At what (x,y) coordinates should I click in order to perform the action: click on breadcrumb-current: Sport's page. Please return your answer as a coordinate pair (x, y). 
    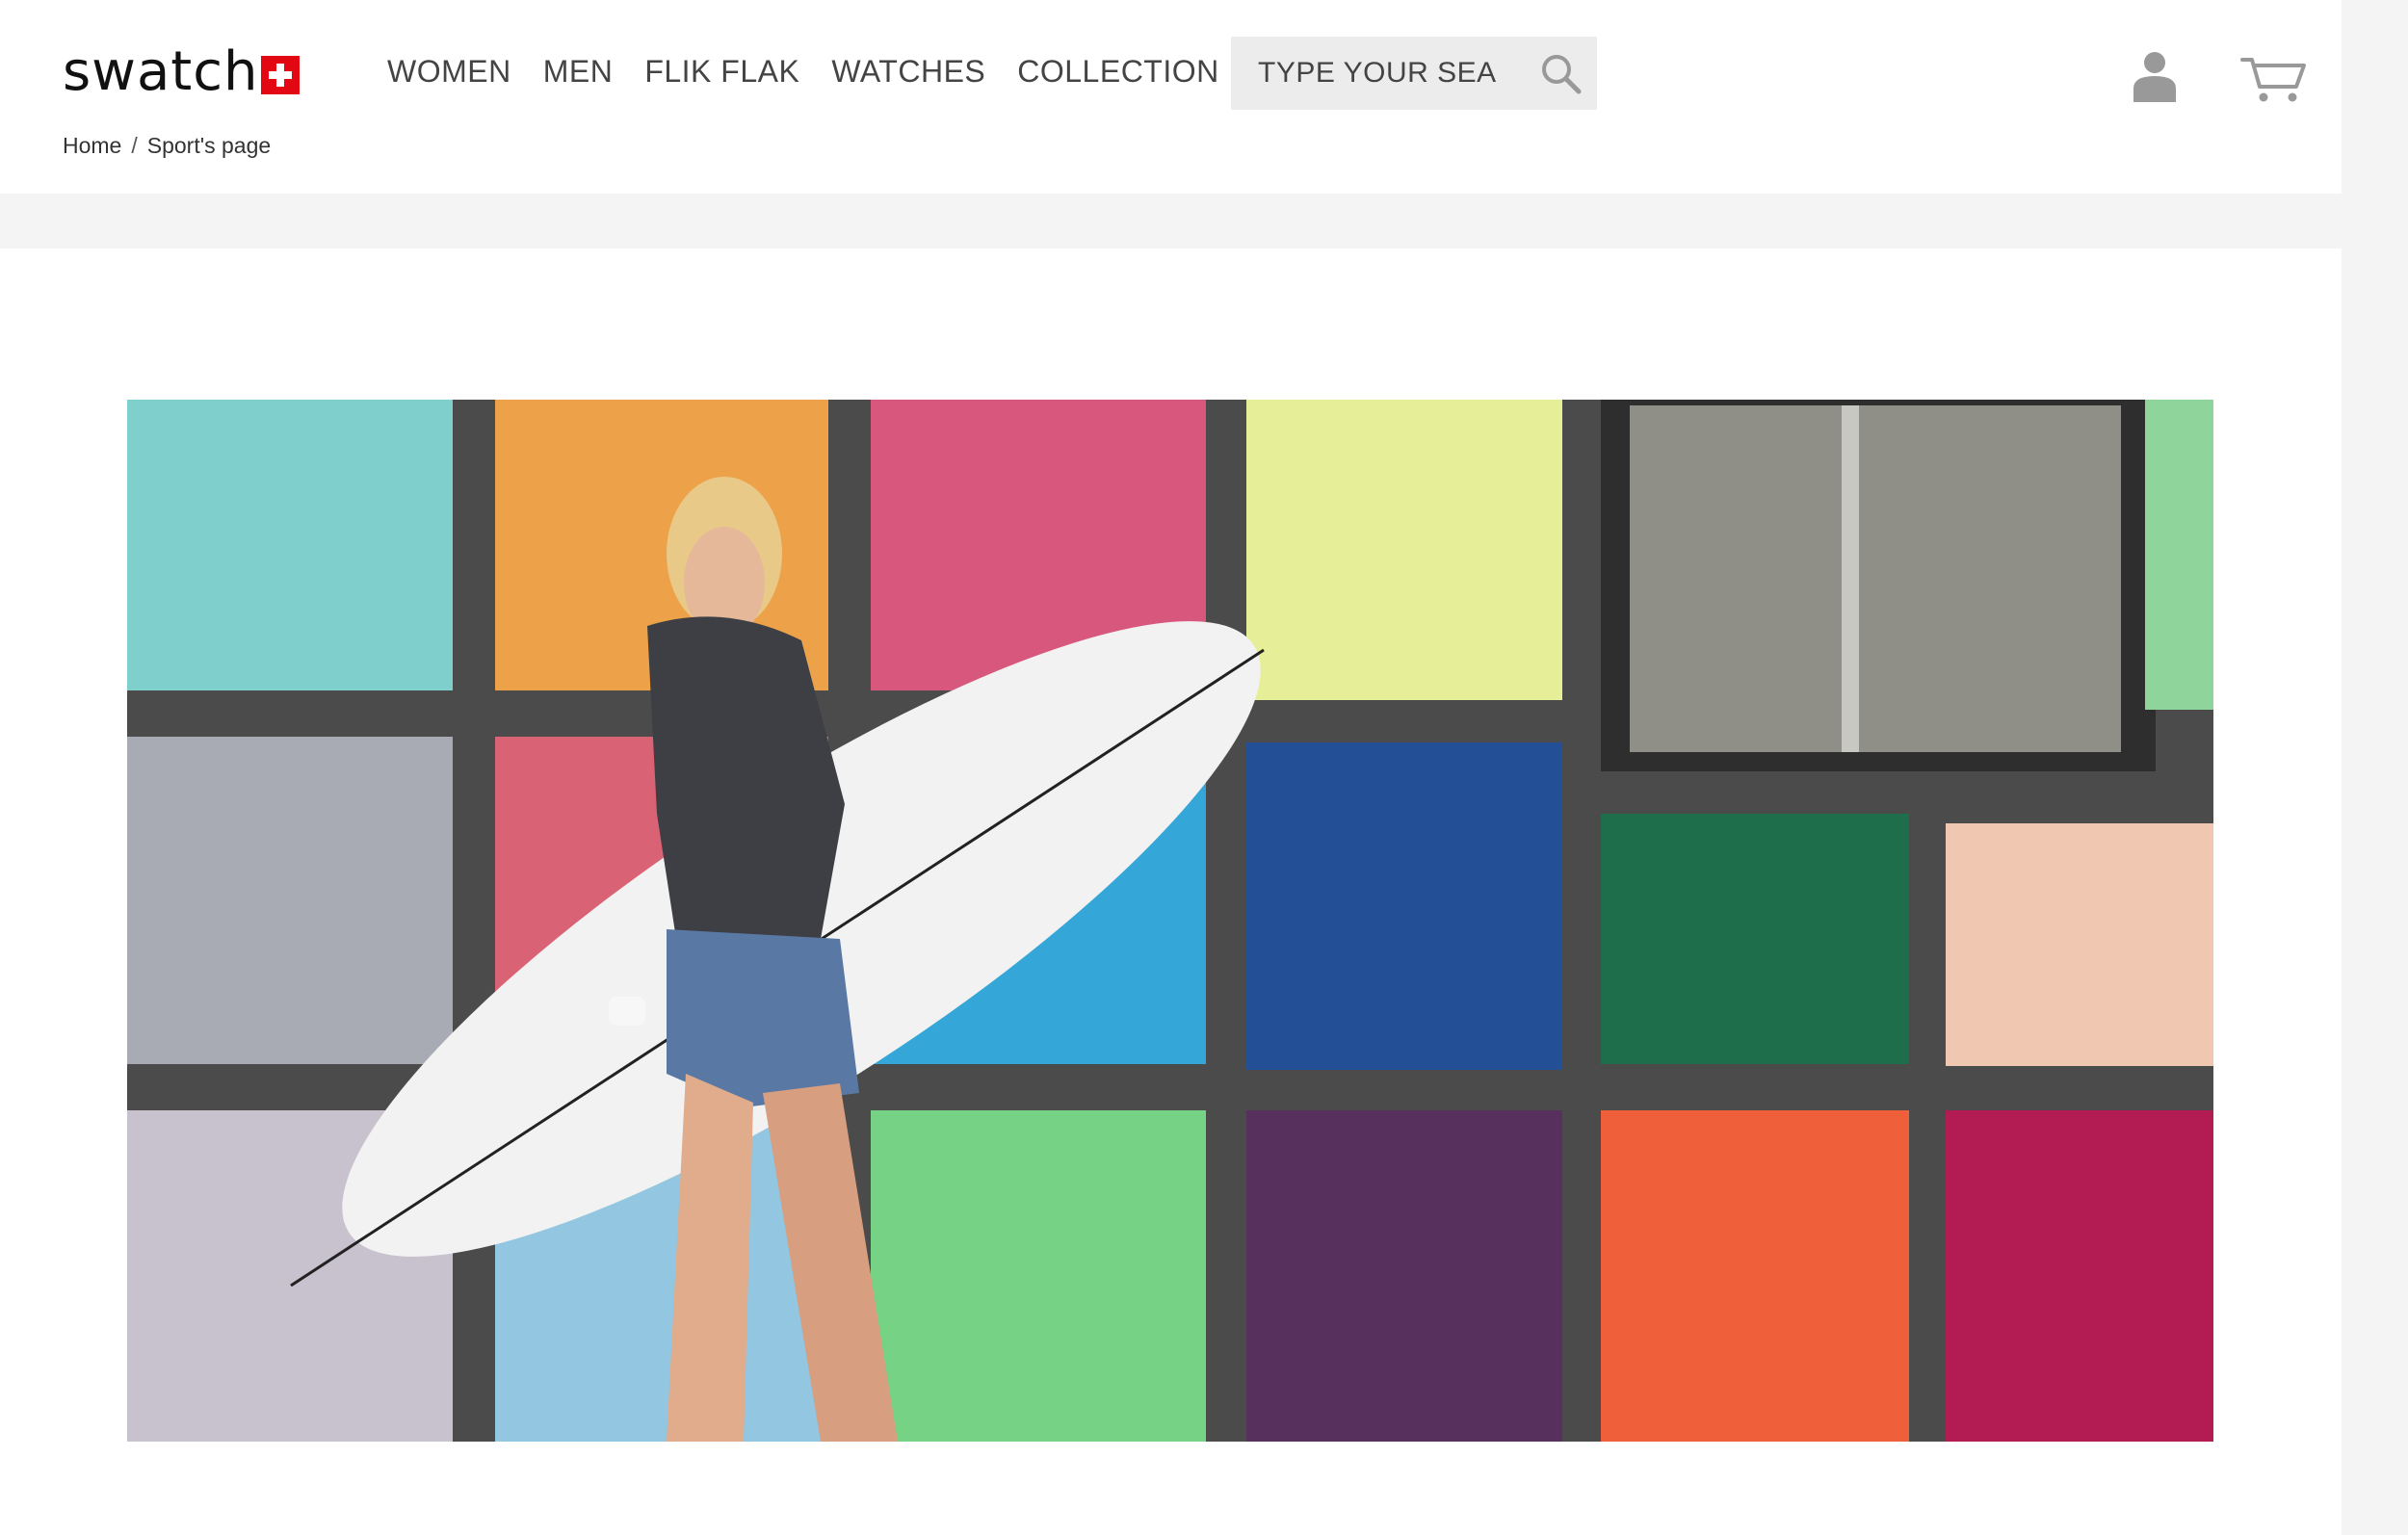
    Looking at the image, I should click on (209, 145).